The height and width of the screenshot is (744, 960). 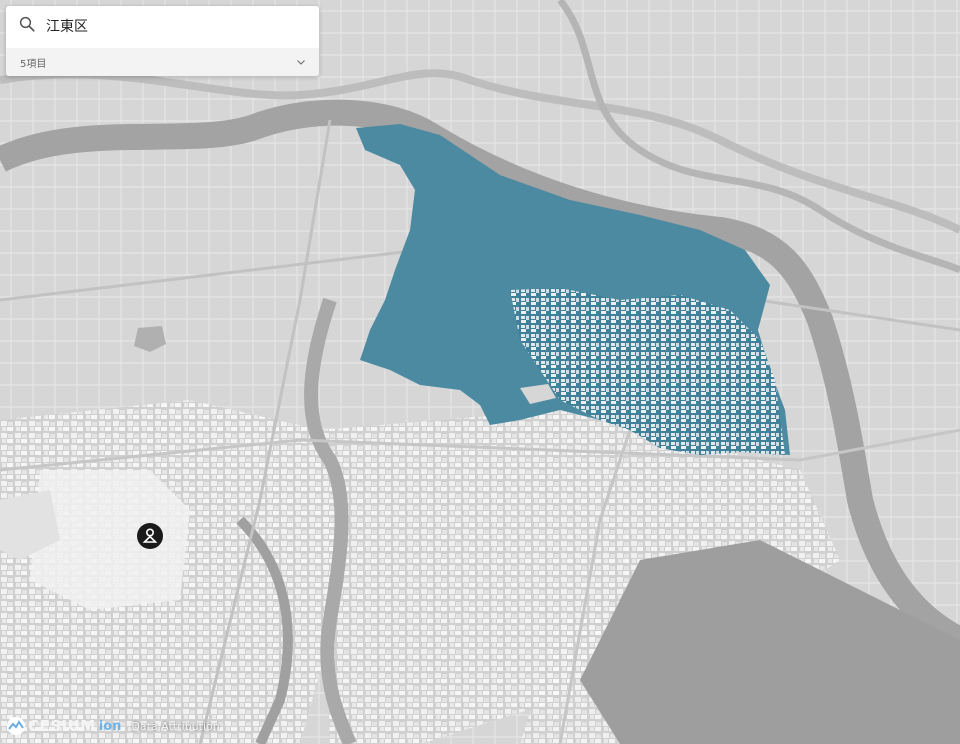 I want to click on search-panel: 江東区 5項目, so click(x=162, y=41).